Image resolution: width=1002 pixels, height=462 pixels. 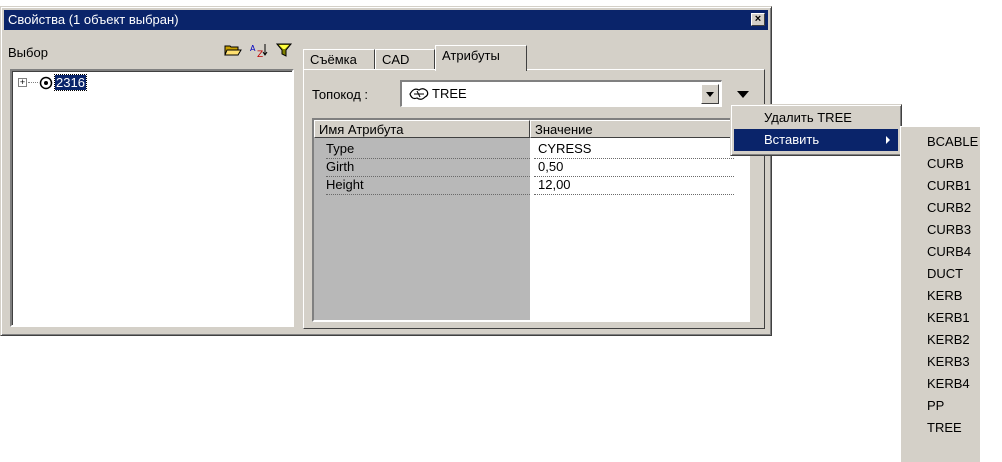 What do you see at coordinates (339, 59) in the screenshot?
I see `tab-survey: Съёмка` at bounding box center [339, 59].